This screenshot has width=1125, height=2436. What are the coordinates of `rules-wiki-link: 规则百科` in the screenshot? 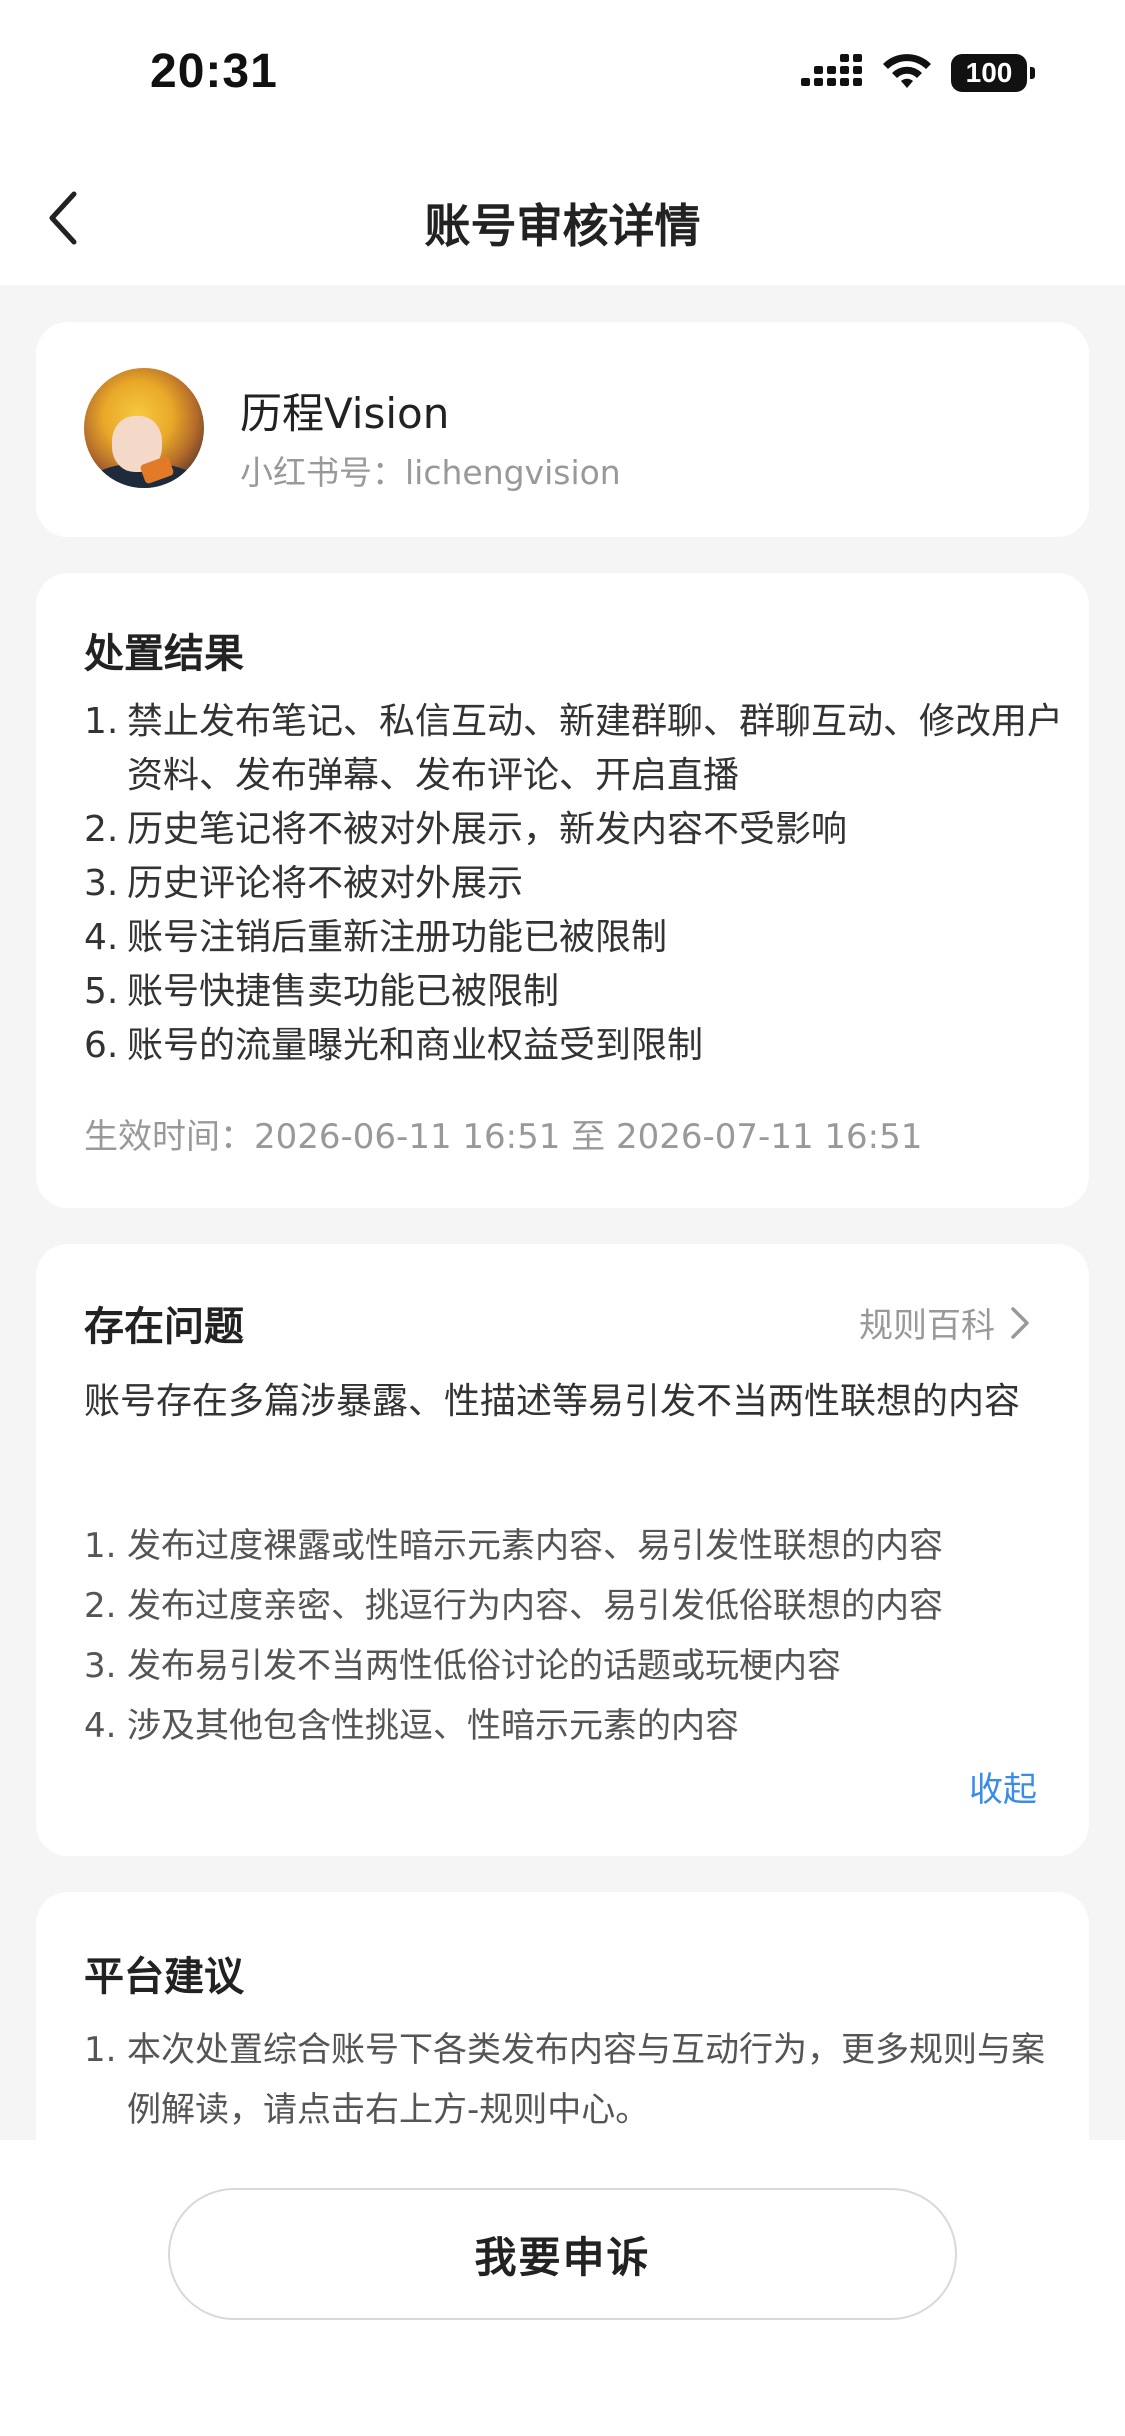 It's located at (945, 1322).